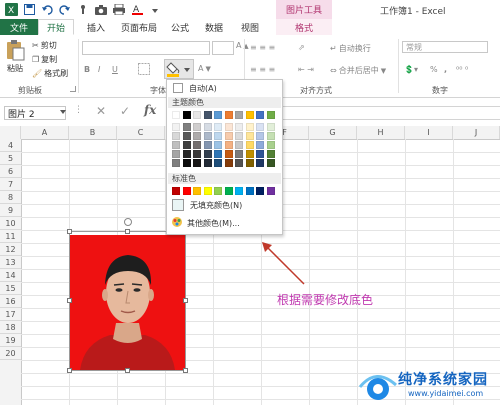  I want to click on customize-icon, so click(155, 10).